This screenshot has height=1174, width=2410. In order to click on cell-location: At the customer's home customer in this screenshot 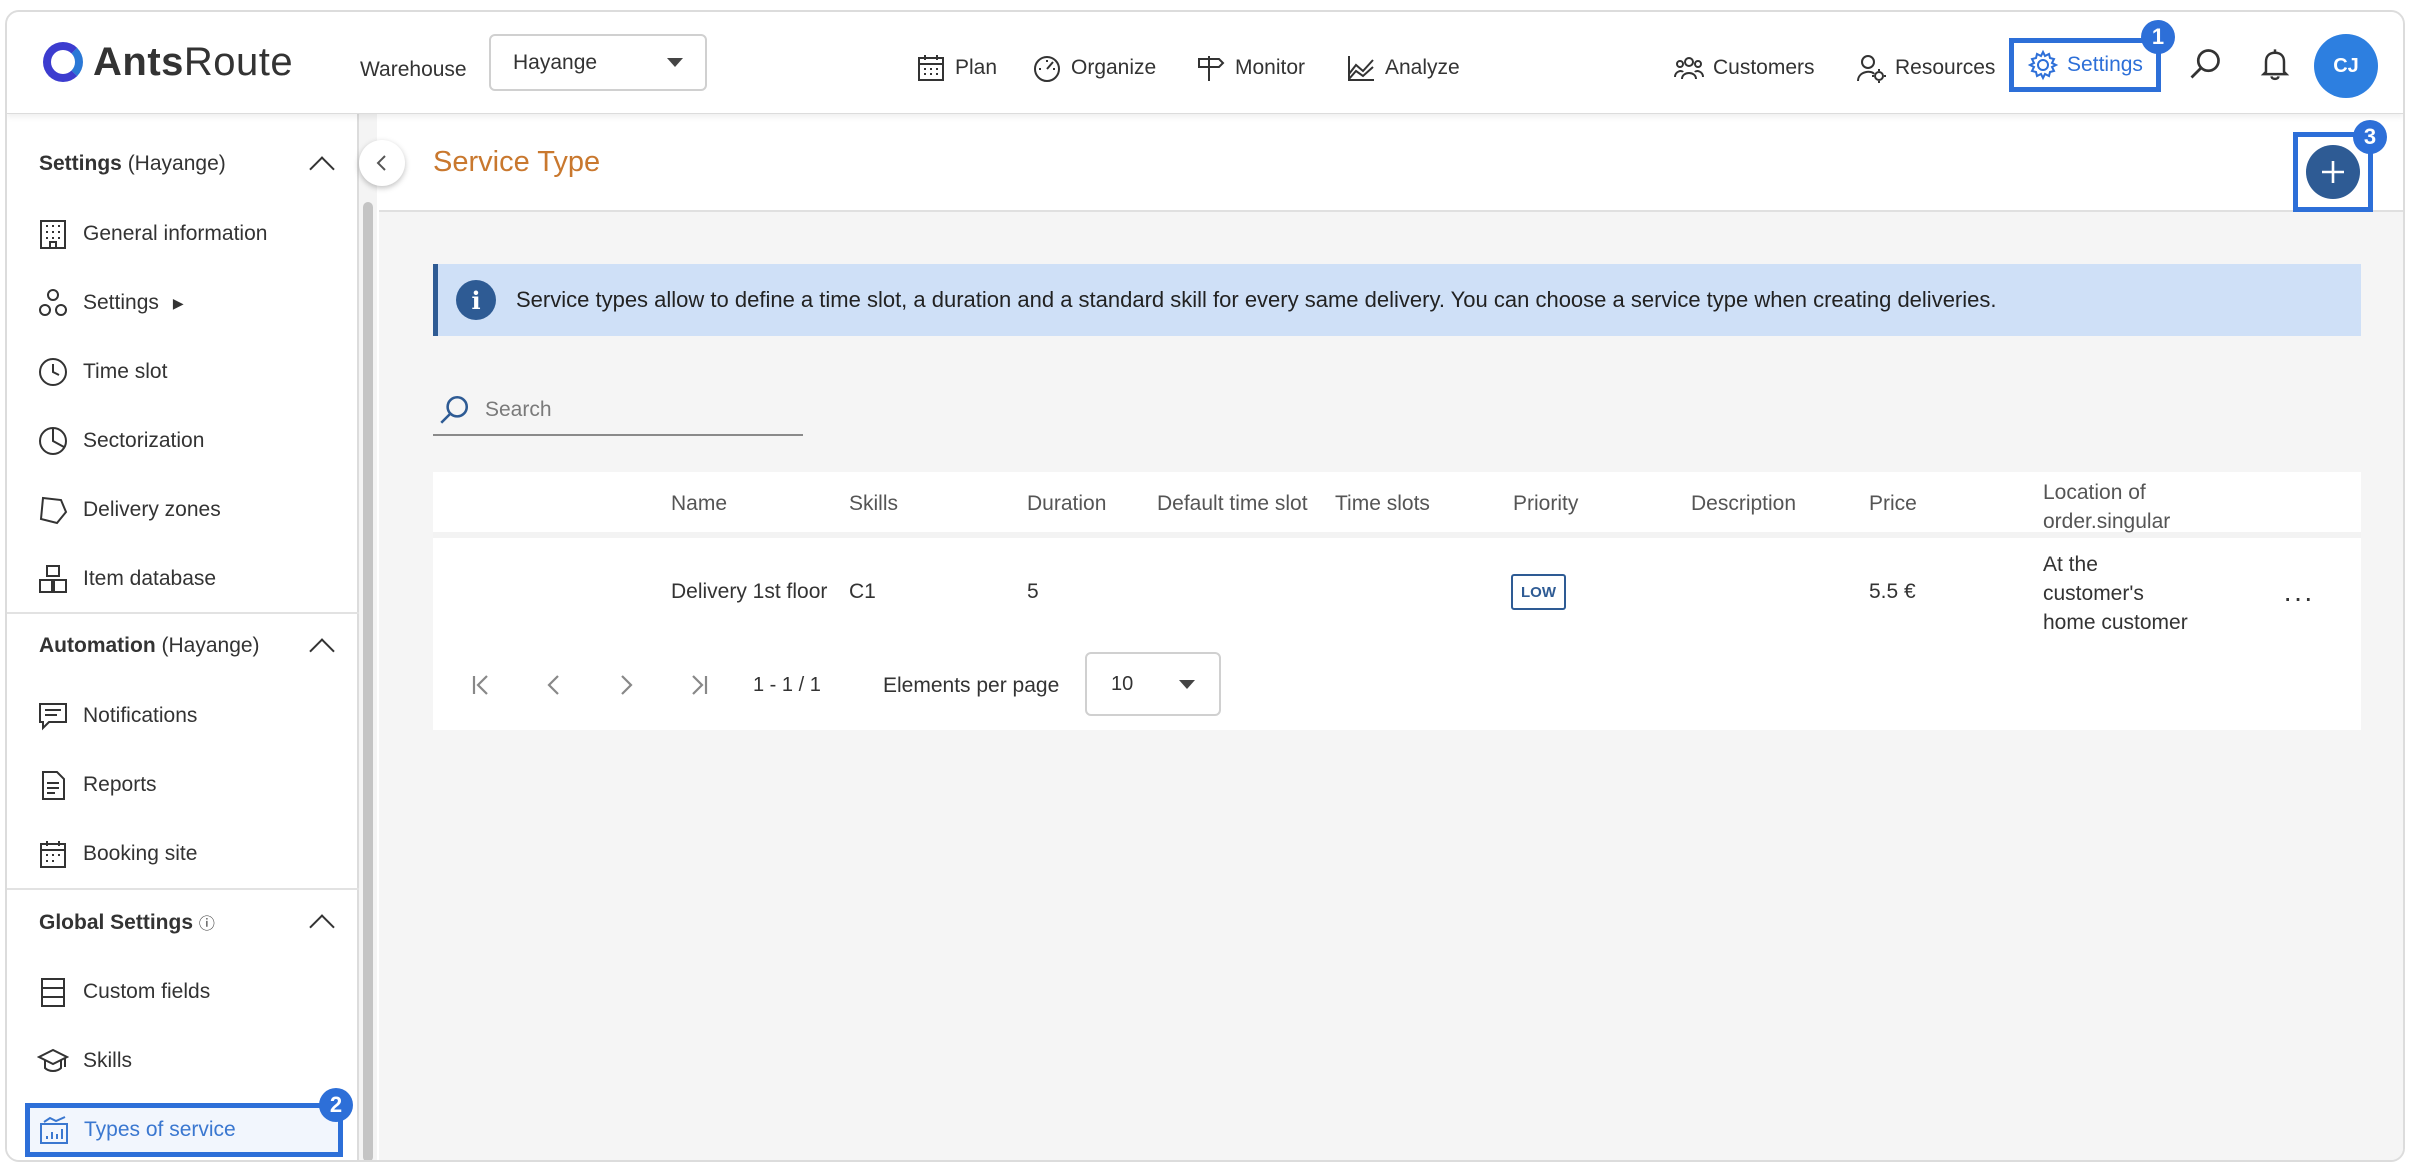, I will do `click(2115, 593)`.